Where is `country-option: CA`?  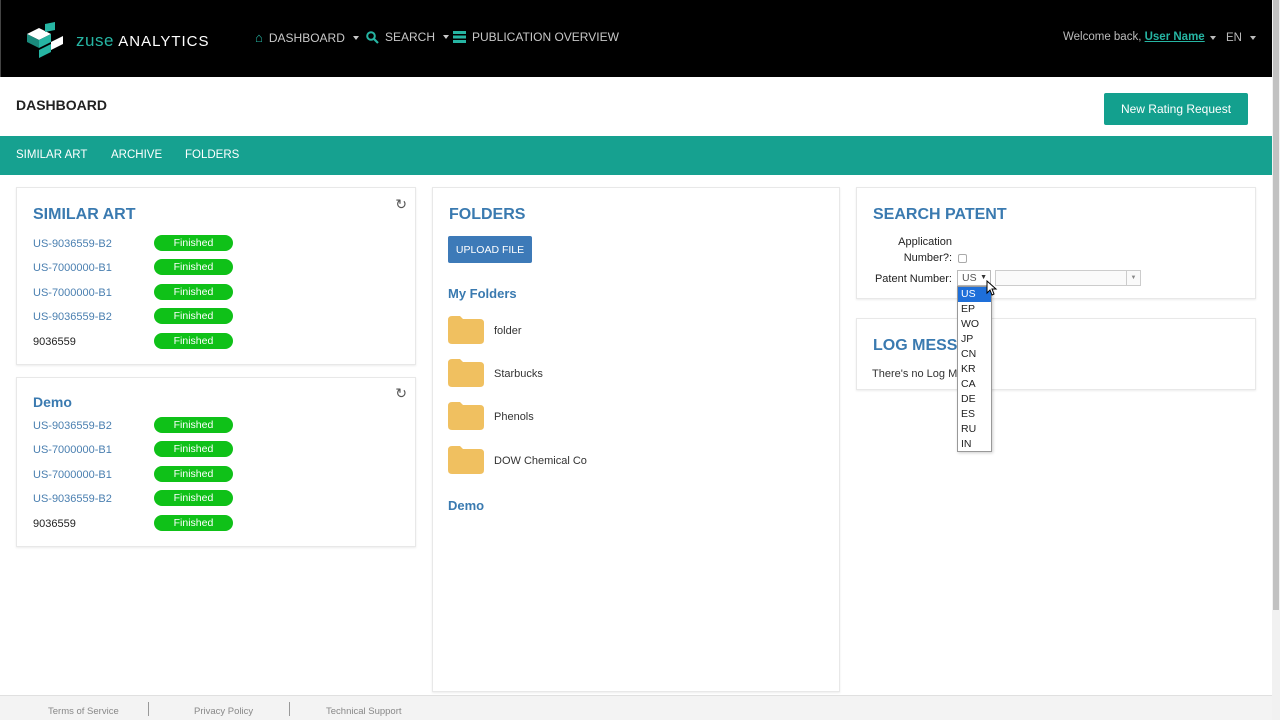 country-option: CA is located at coordinates (974, 384).